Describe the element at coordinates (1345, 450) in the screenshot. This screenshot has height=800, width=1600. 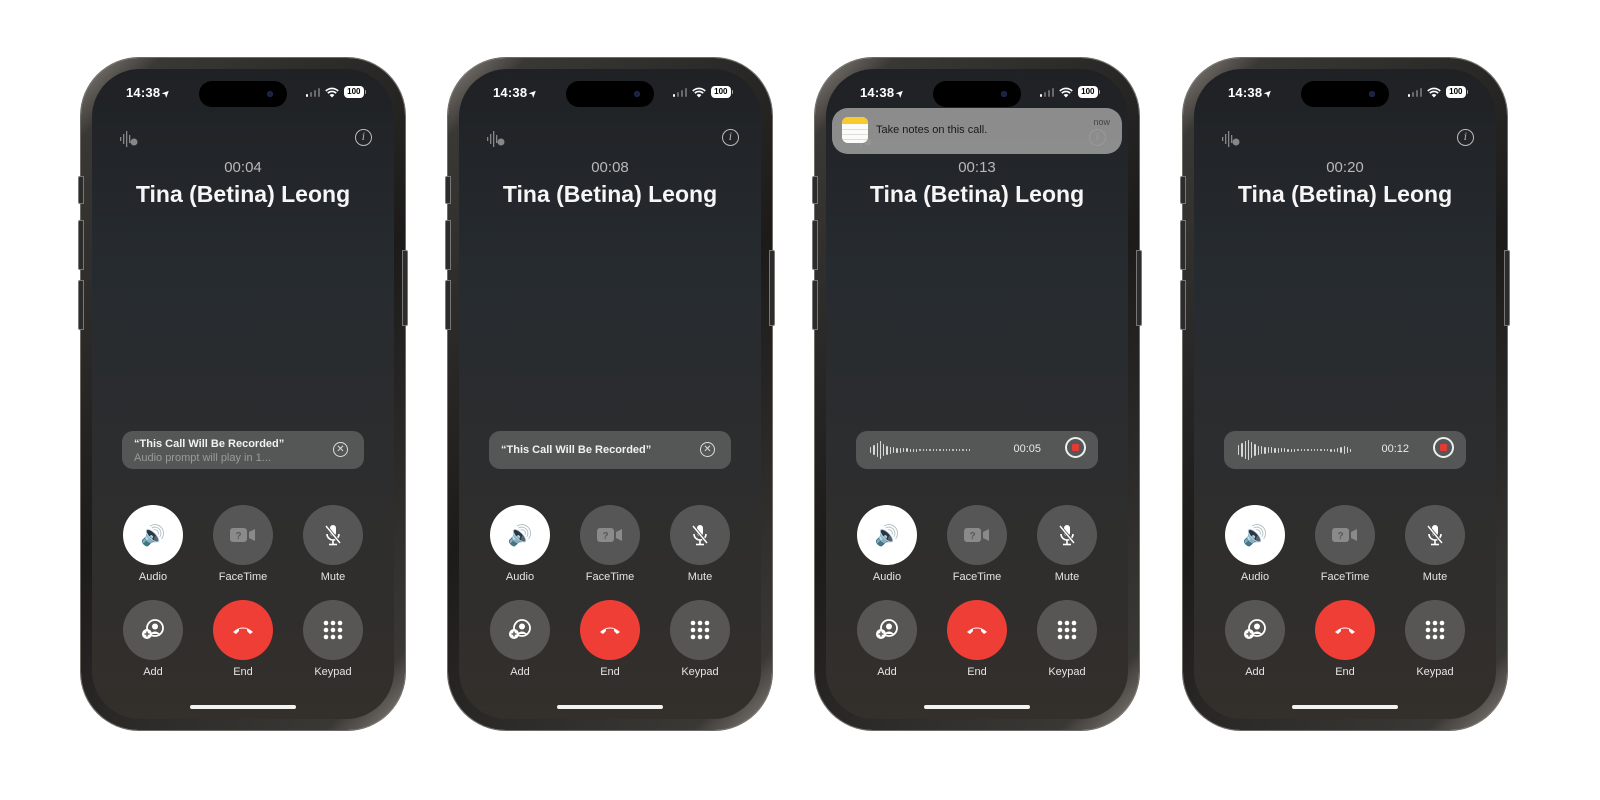
I see `recording-banner: 00:12` at that location.